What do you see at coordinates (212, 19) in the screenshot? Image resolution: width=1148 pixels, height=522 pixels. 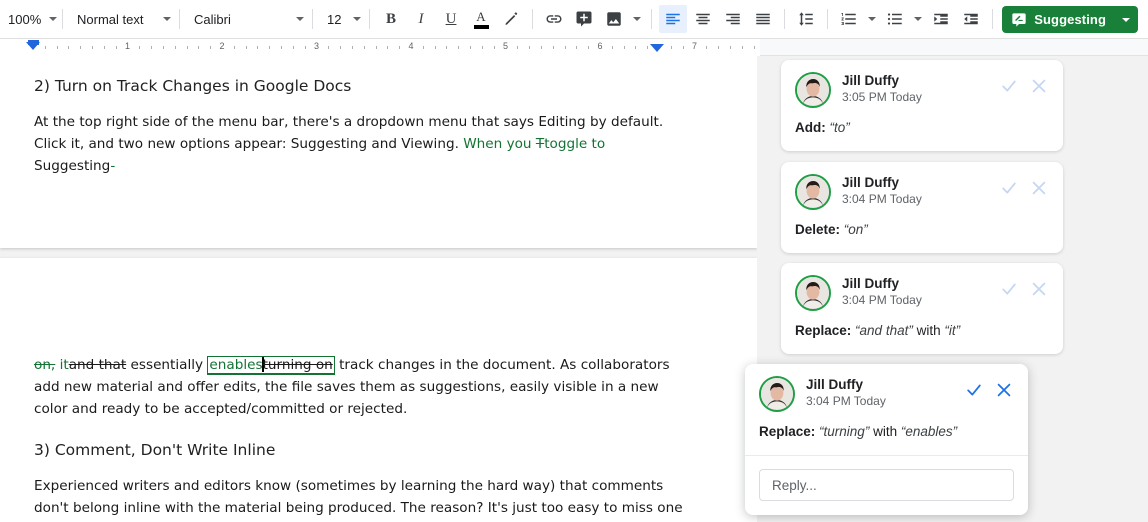 I see `font-value: Calibri` at bounding box center [212, 19].